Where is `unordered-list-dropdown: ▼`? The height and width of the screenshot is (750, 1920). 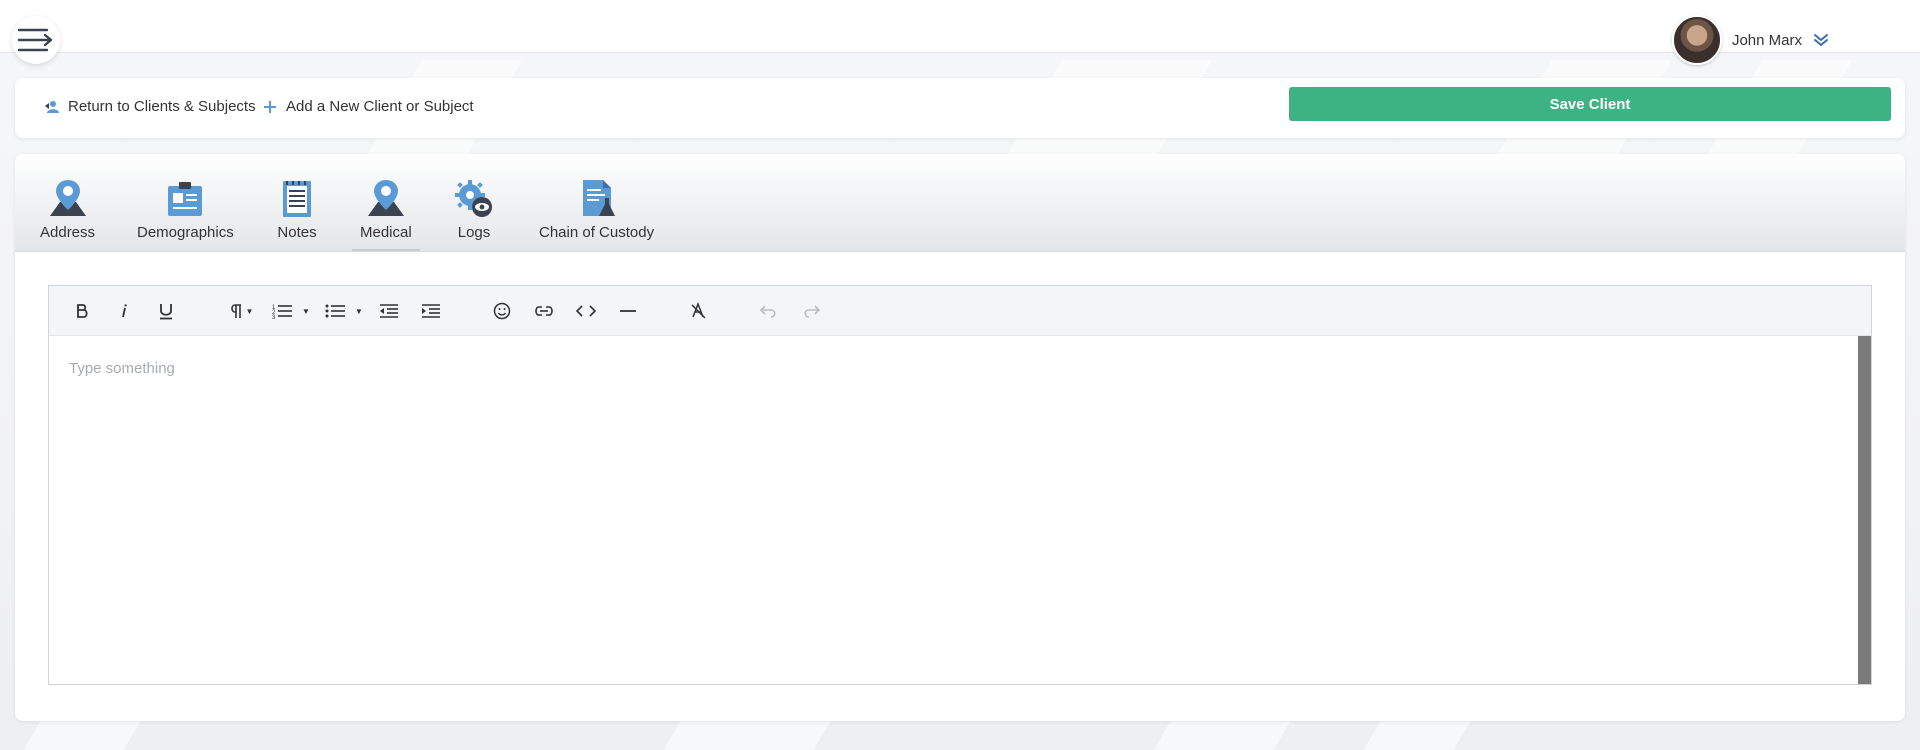 unordered-list-dropdown: ▼ is located at coordinates (344, 311).